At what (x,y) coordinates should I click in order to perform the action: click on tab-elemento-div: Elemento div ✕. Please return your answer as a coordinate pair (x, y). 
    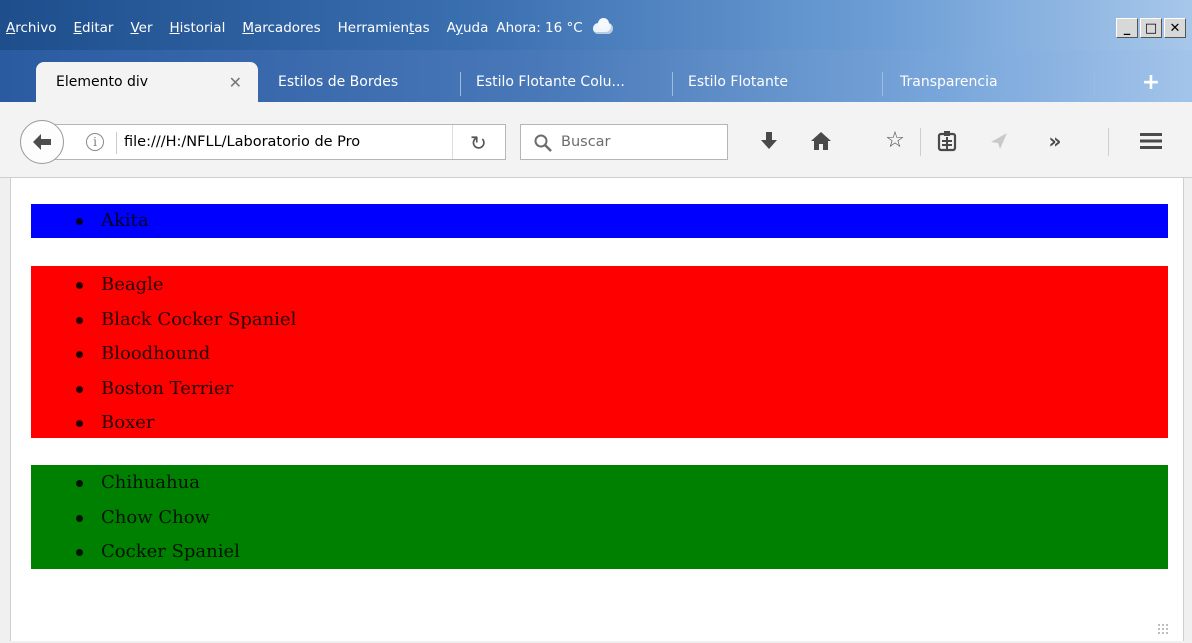
    Looking at the image, I should click on (147, 82).